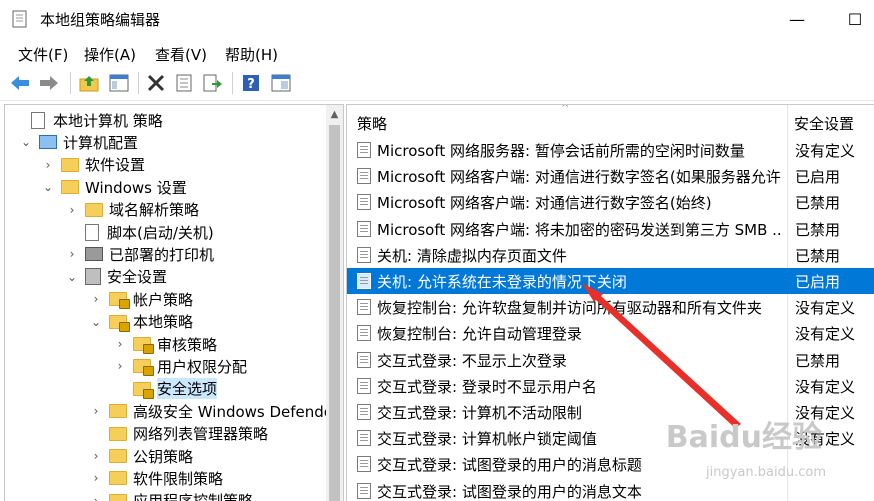  What do you see at coordinates (165, 344) in the screenshot?
I see `tree-item: › 审核策略` at bounding box center [165, 344].